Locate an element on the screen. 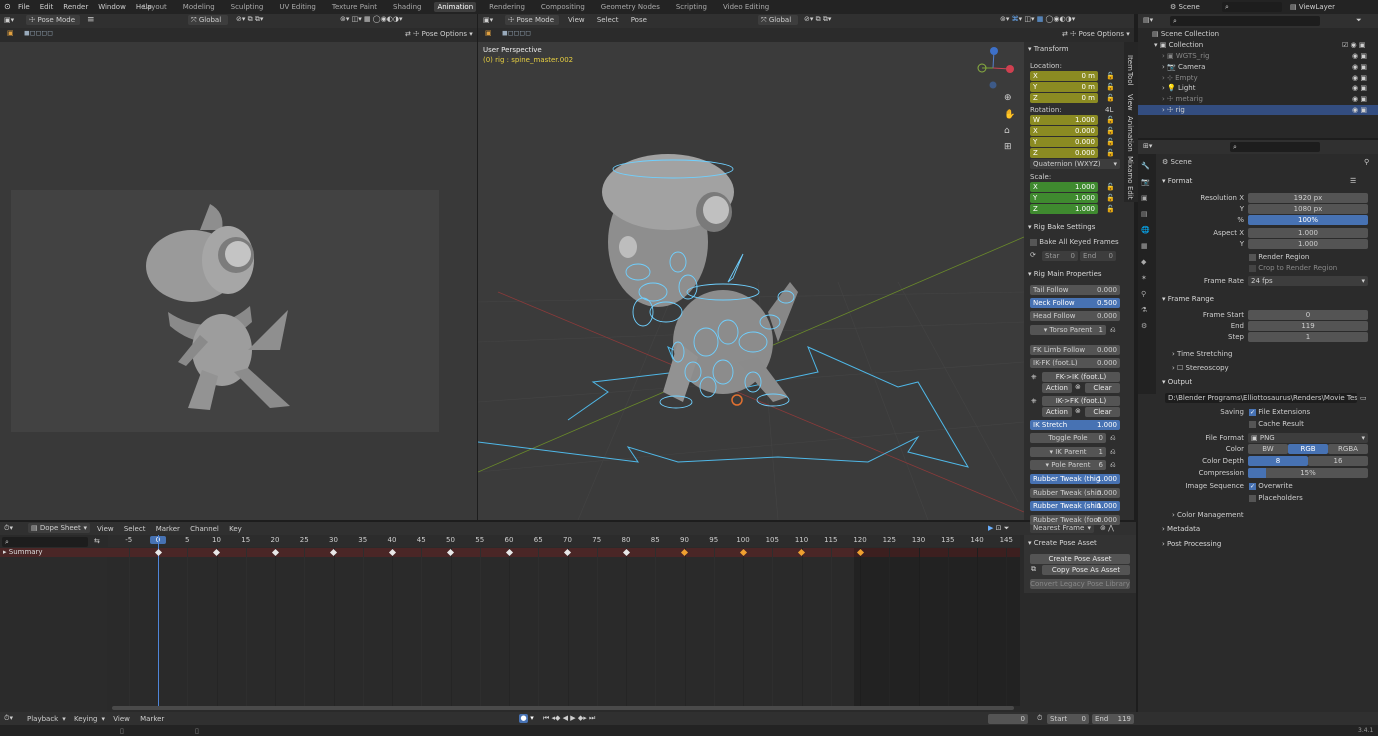  blender-logo-icon: ⊙ is located at coordinates (7, 6).